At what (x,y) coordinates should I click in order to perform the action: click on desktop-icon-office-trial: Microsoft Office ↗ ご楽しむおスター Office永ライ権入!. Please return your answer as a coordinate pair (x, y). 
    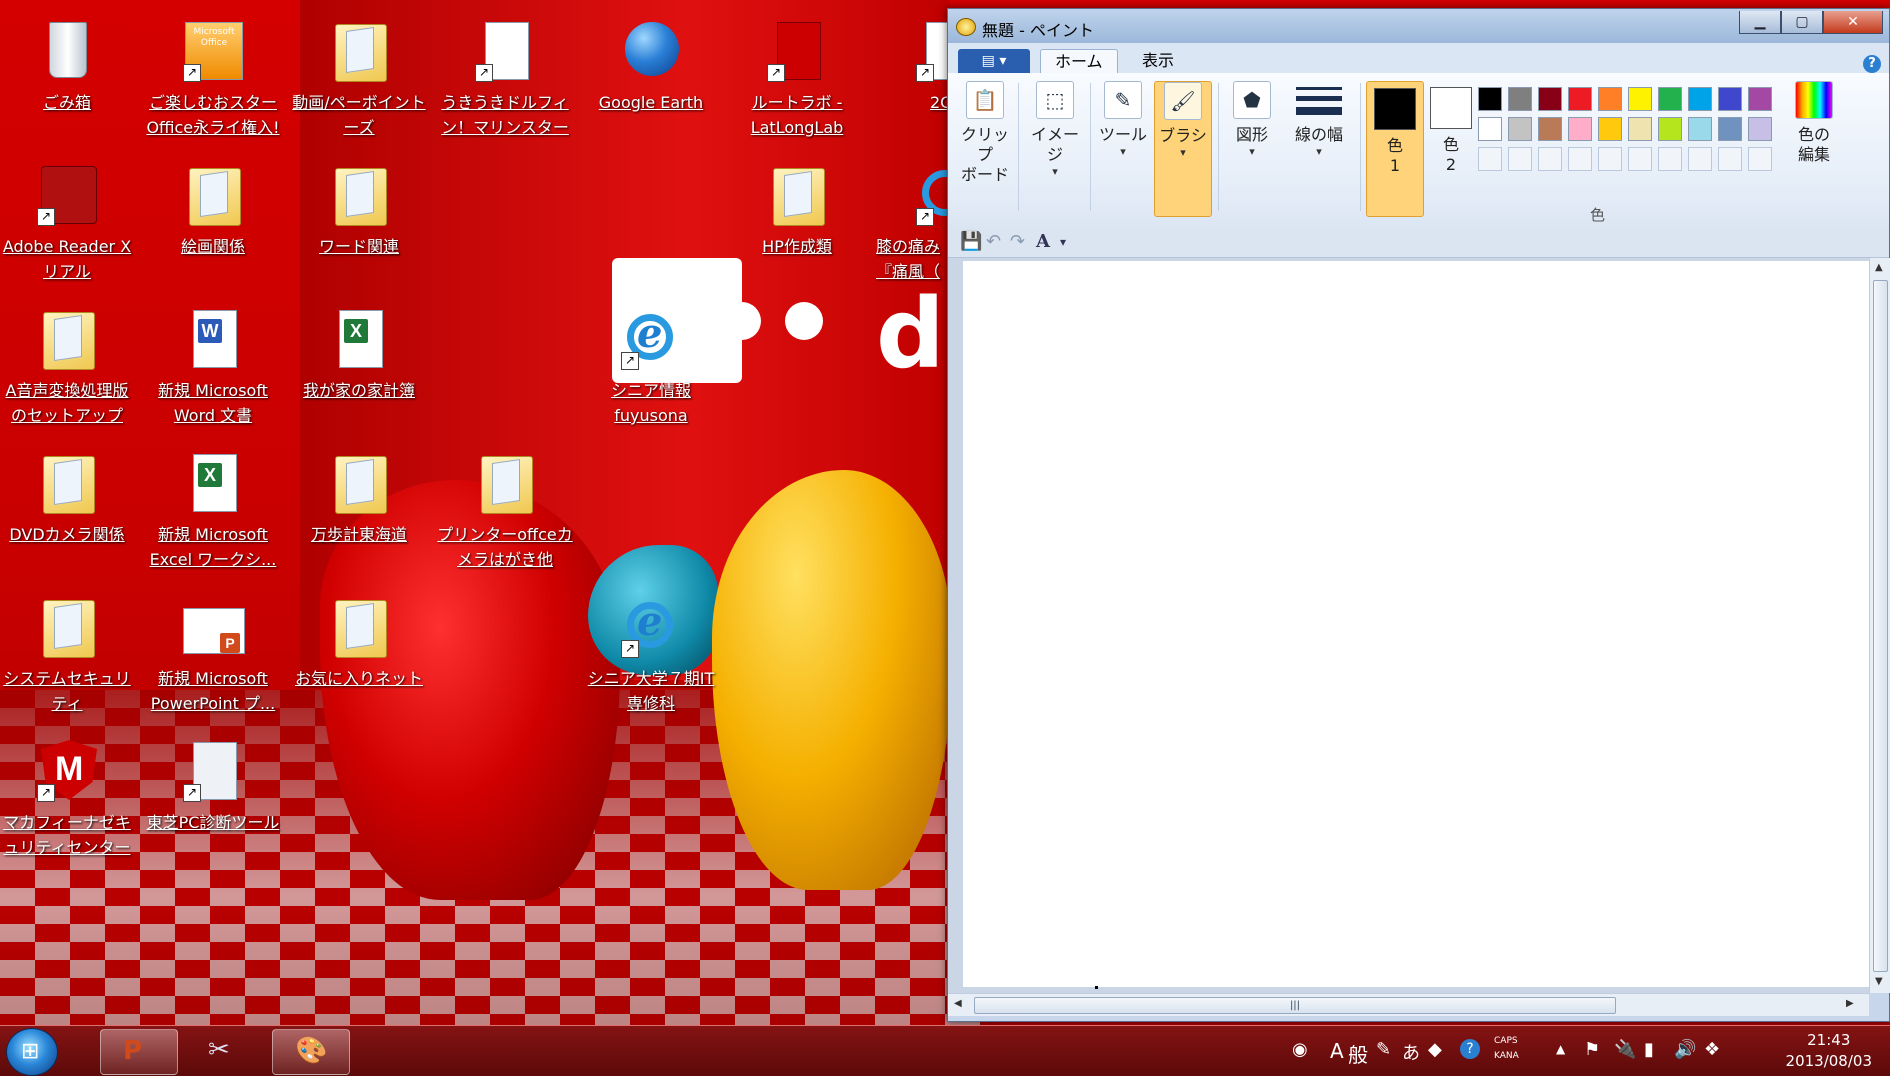
    Looking at the image, I should click on (213, 79).